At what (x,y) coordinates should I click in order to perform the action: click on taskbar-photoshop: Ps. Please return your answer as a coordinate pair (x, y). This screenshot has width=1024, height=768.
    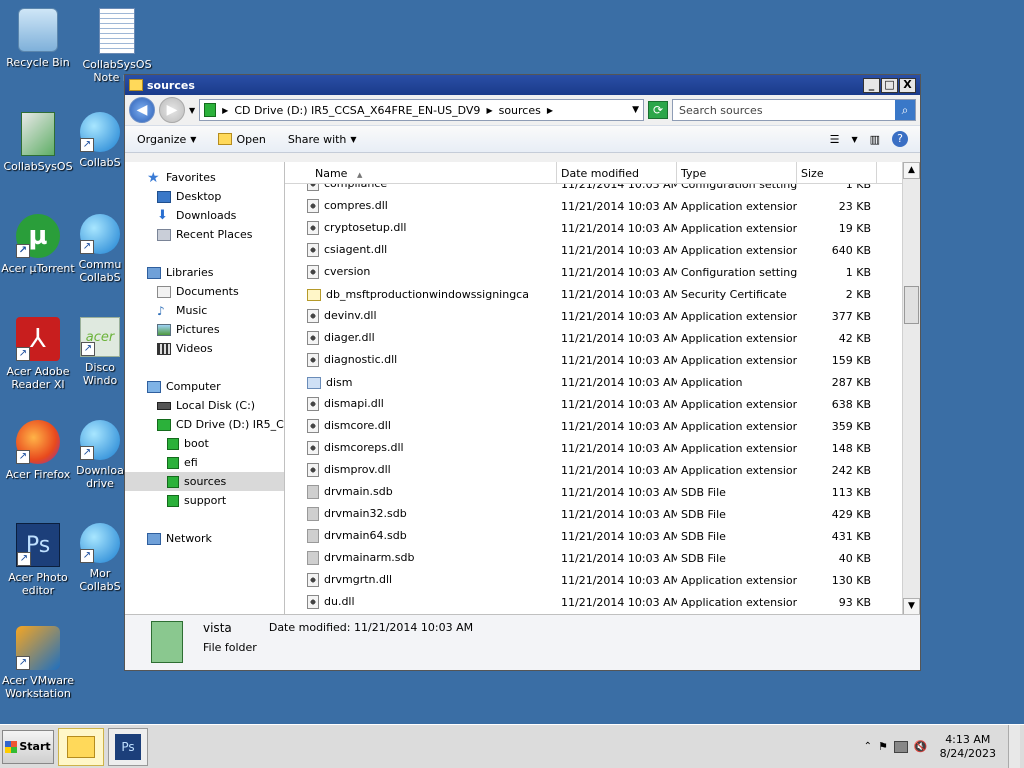
    Looking at the image, I should click on (128, 746).